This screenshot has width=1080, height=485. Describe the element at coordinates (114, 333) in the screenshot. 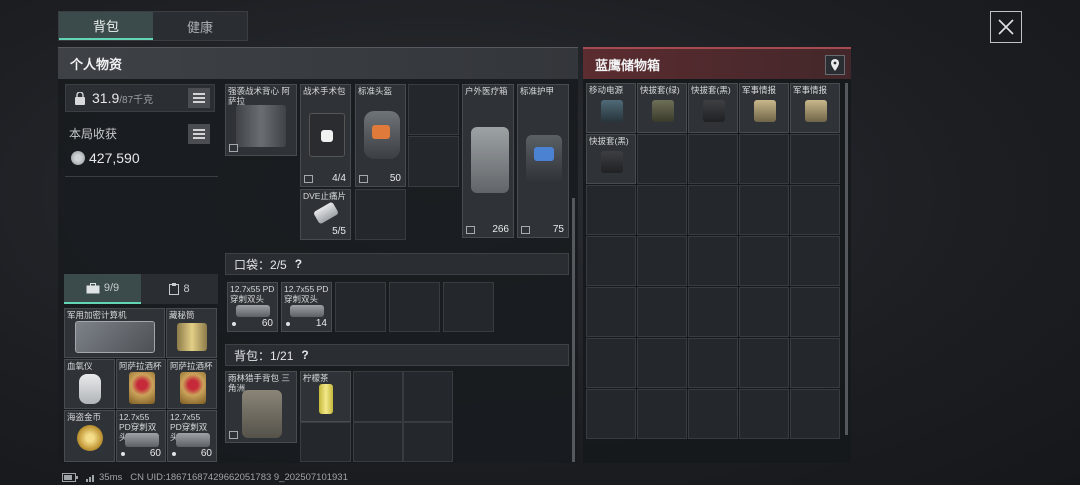

I see `safe-item: 军用加密计算机` at that location.